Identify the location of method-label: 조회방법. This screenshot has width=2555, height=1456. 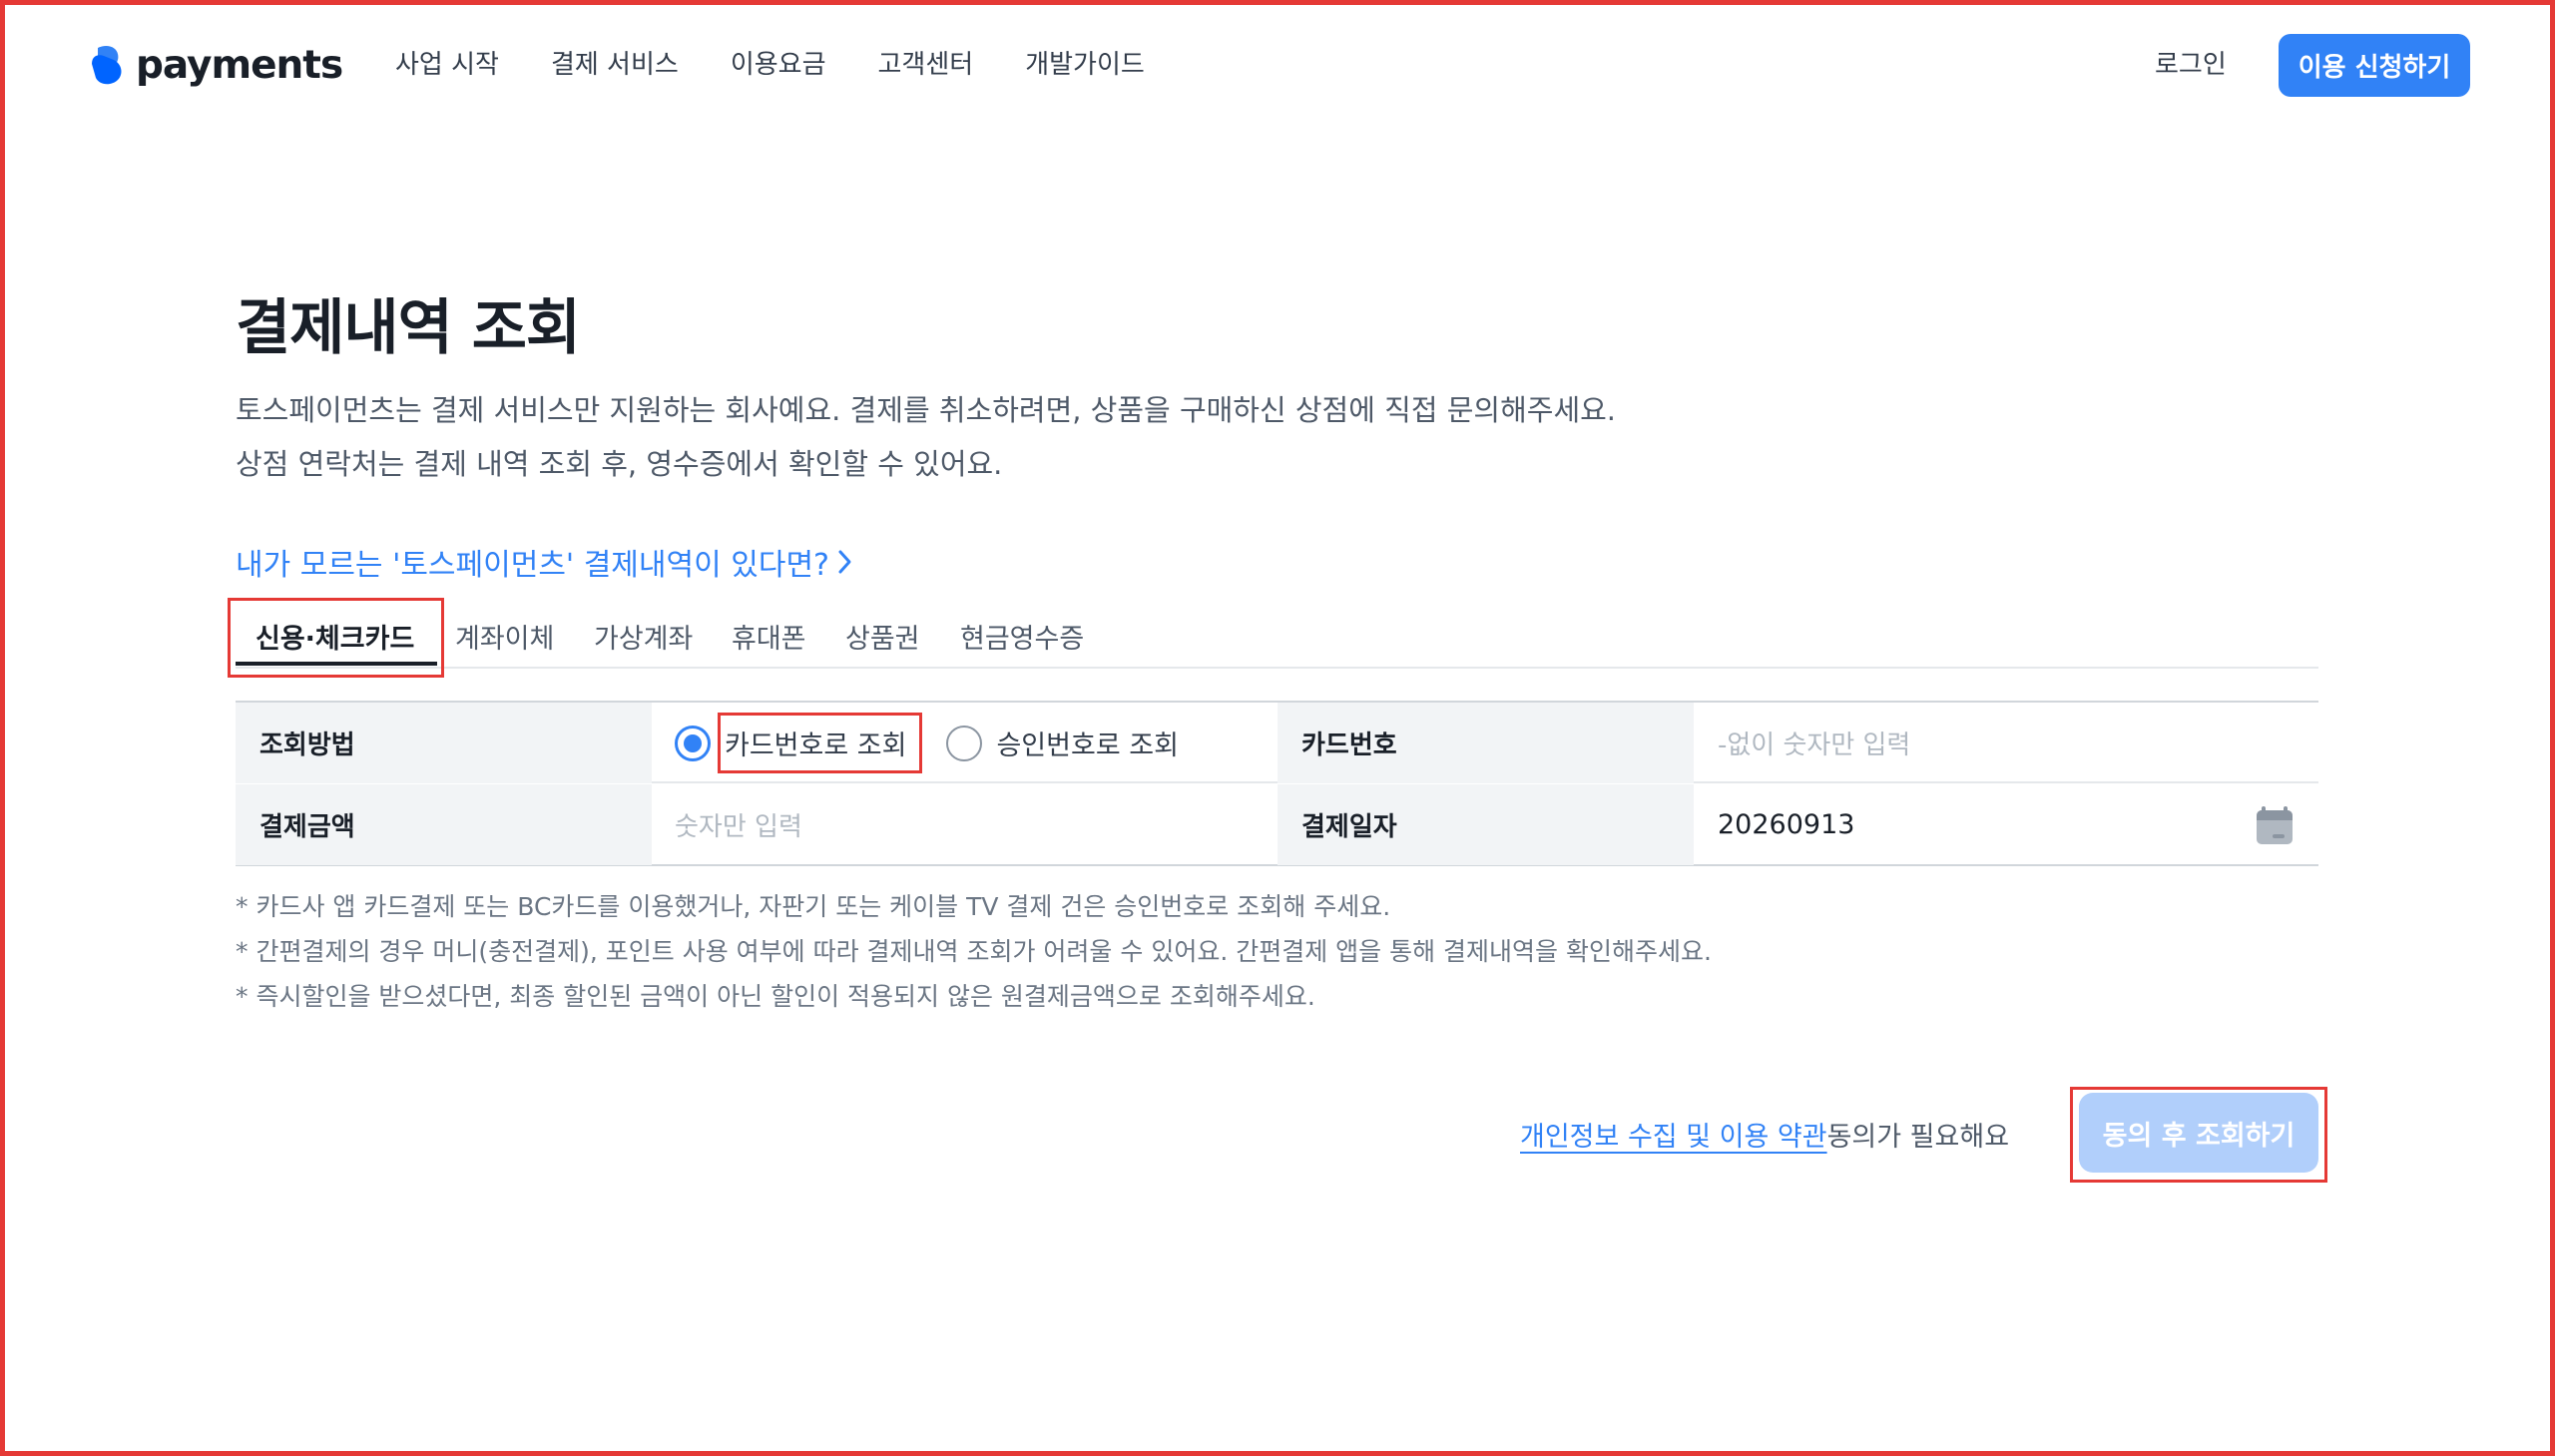
(444, 743).